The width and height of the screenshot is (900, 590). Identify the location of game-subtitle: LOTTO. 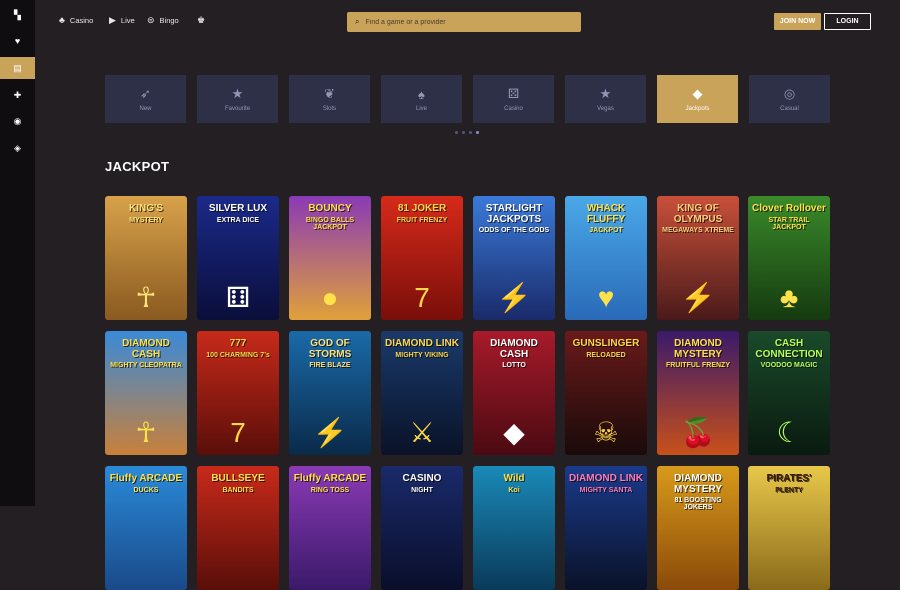
(514, 365).